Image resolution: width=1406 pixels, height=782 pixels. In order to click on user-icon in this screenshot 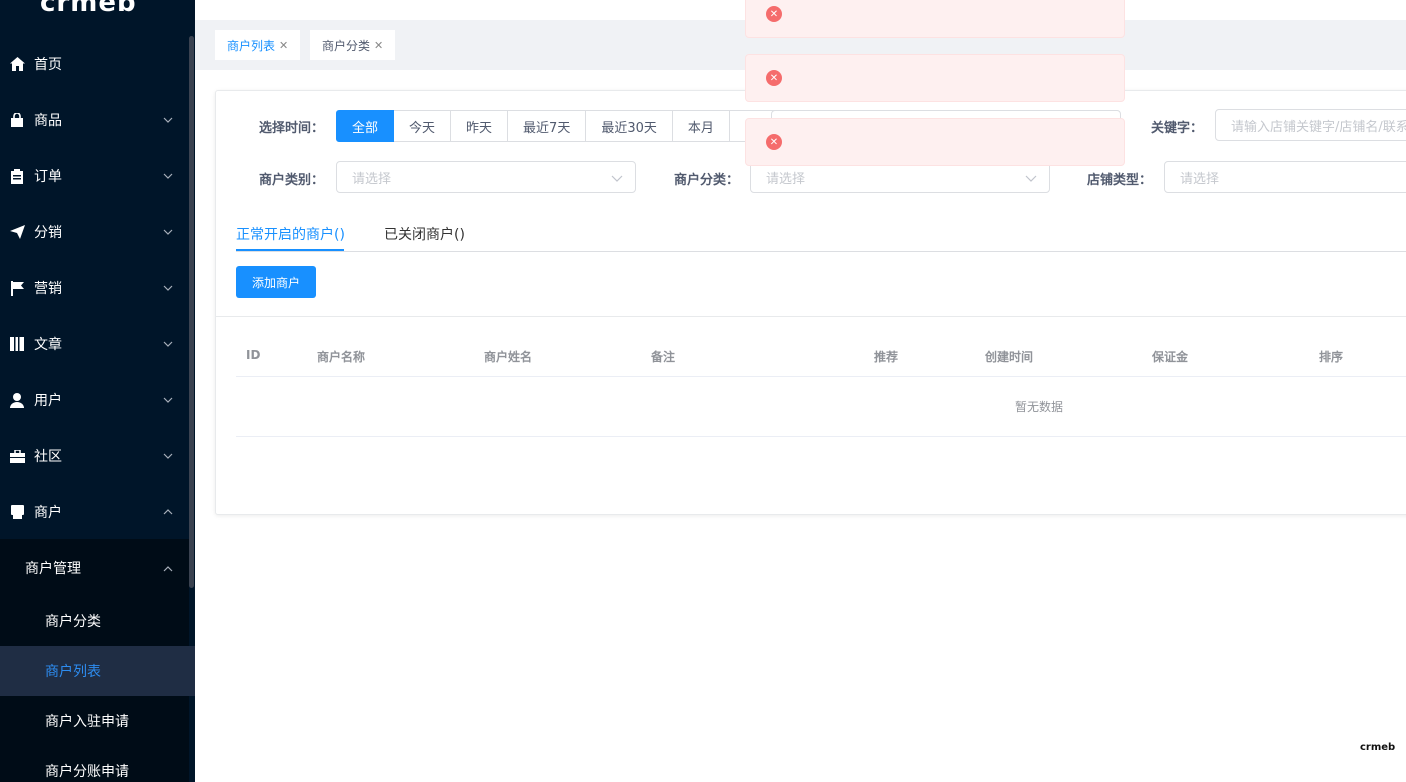, I will do `click(17, 400)`.